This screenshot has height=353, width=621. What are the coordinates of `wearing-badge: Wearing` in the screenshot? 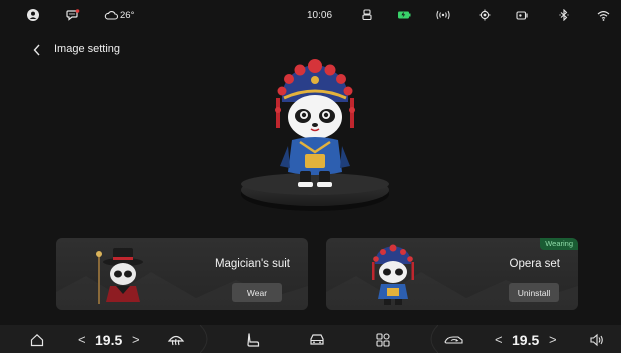 It's located at (559, 244).